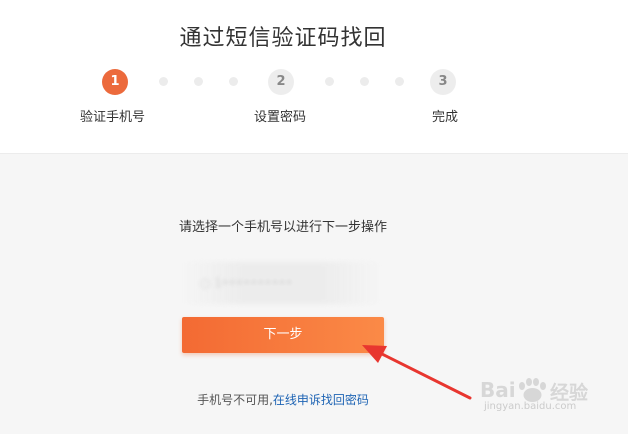 Image resolution: width=628 pixels, height=434 pixels. I want to click on watermark-logo-text: Bai, so click(498, 390).